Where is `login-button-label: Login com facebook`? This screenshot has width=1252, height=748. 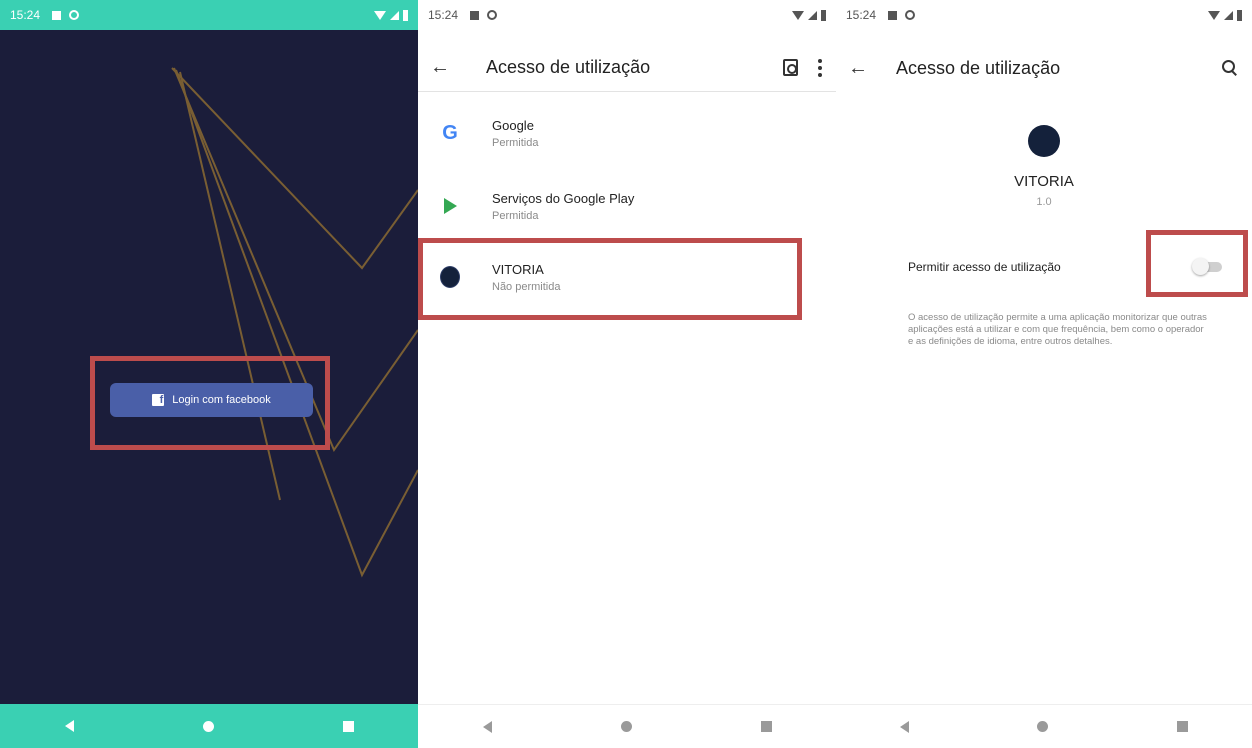 login-button-label: Login com facebook is located at coordinates (221, 400).